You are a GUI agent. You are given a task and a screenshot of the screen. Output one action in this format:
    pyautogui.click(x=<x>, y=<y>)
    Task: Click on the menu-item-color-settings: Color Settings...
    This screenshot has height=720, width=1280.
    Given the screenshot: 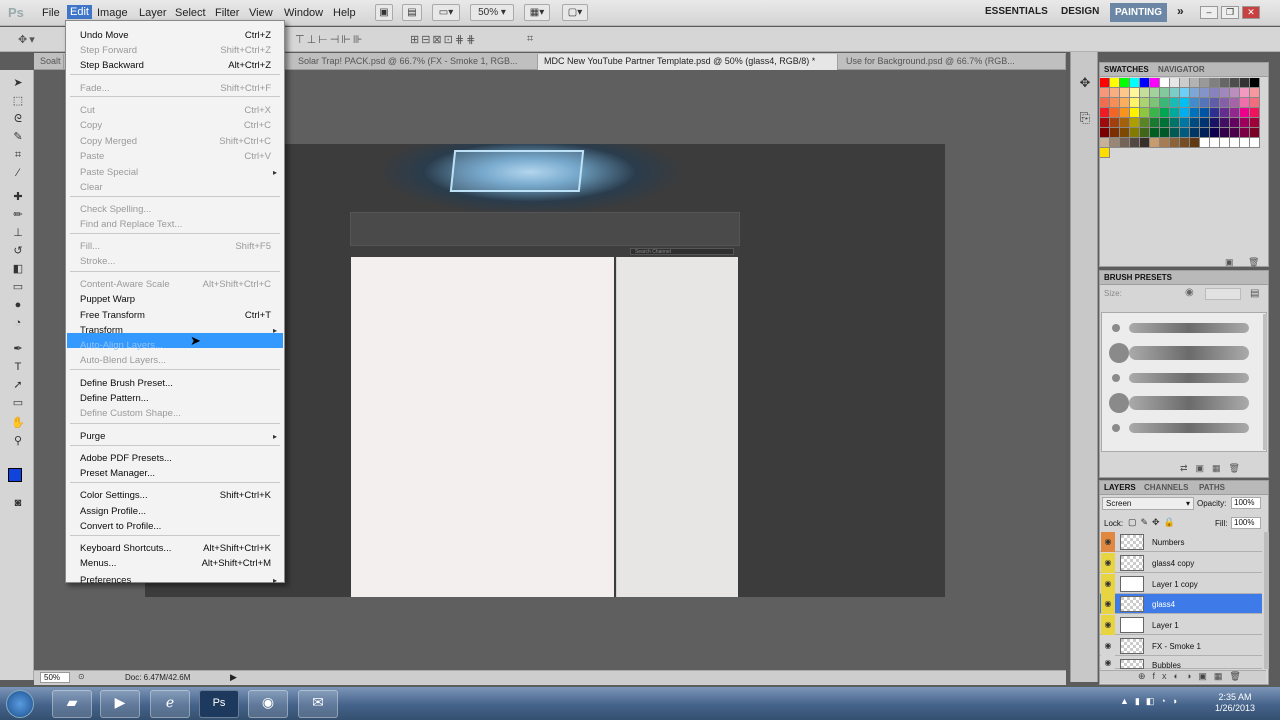 What is the action you would take?
    pyautogui.click(x=114, y=495)
    